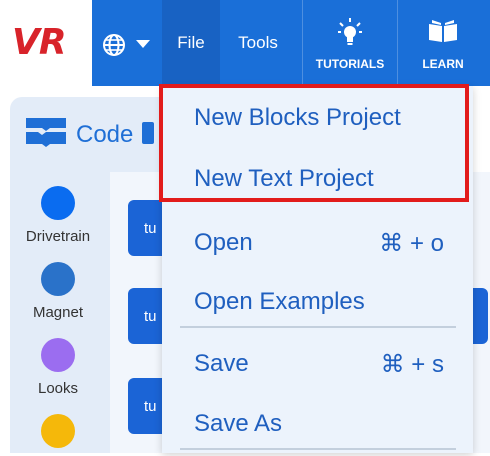 Image resolution: width=490 pixels, height=456 pixels. Describe the element at coordinates (58, 312) in the screenshot. I see `category-label: Magnet` at that location.